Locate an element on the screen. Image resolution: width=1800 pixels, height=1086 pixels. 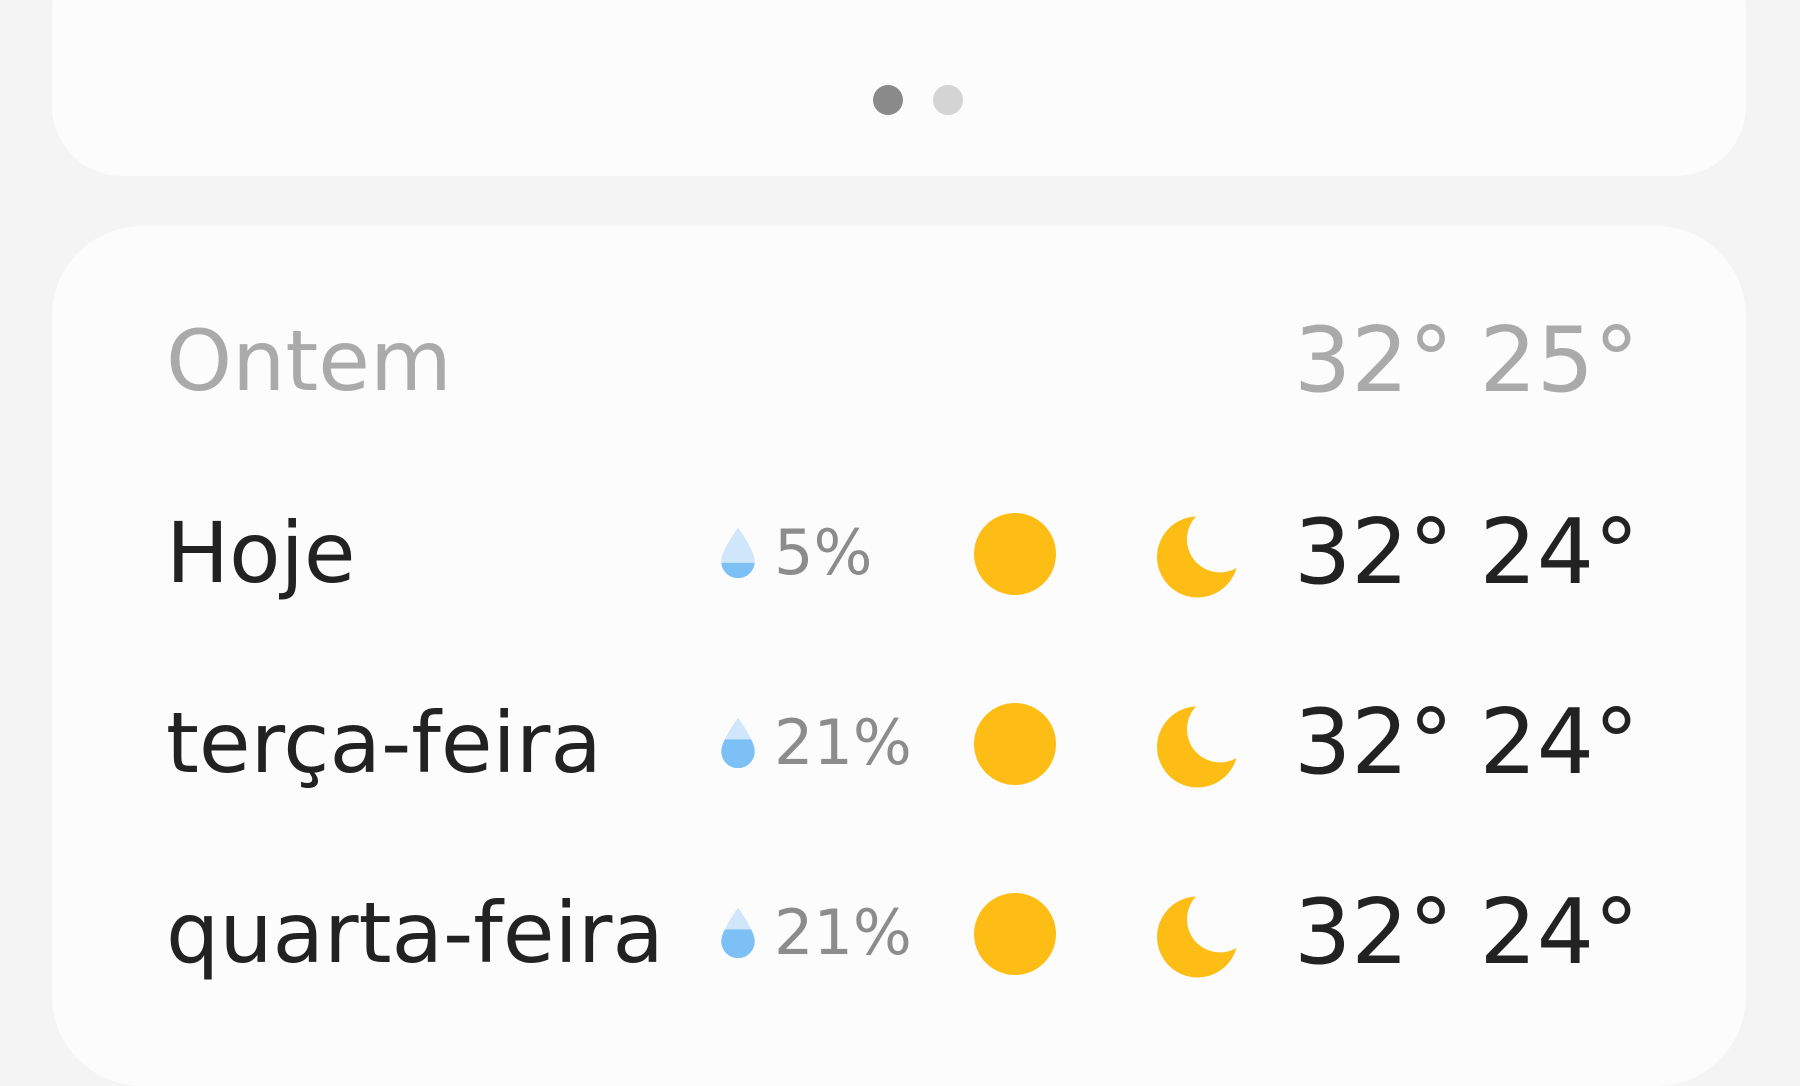
page-indicator is located at coordinates (899, 100).